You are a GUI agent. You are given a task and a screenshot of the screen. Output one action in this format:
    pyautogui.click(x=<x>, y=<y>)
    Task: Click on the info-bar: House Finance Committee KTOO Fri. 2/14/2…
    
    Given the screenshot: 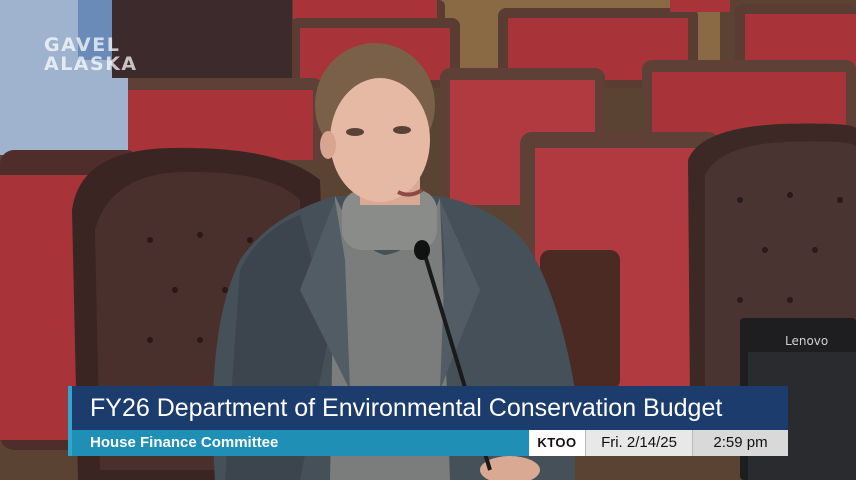 What is the action you would take?
    pyautogui.click(x=428, y=443)
    